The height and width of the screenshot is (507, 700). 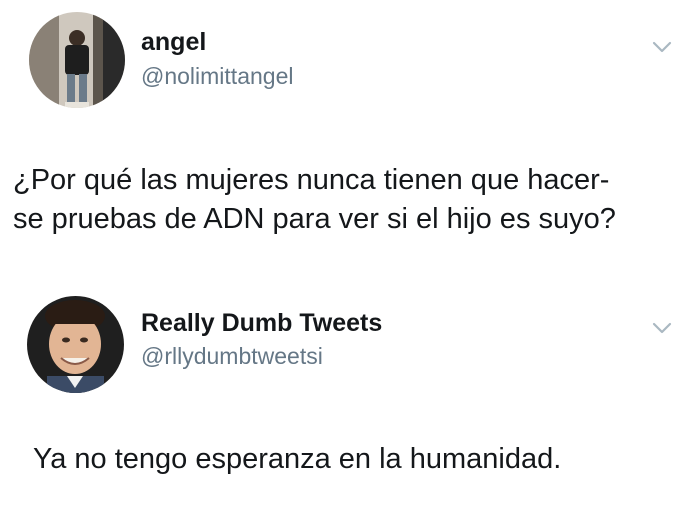 What do you see at coordinates (173, 42) in the screenshot?
I see `display-name: angel` at bounding box center [173, 42].